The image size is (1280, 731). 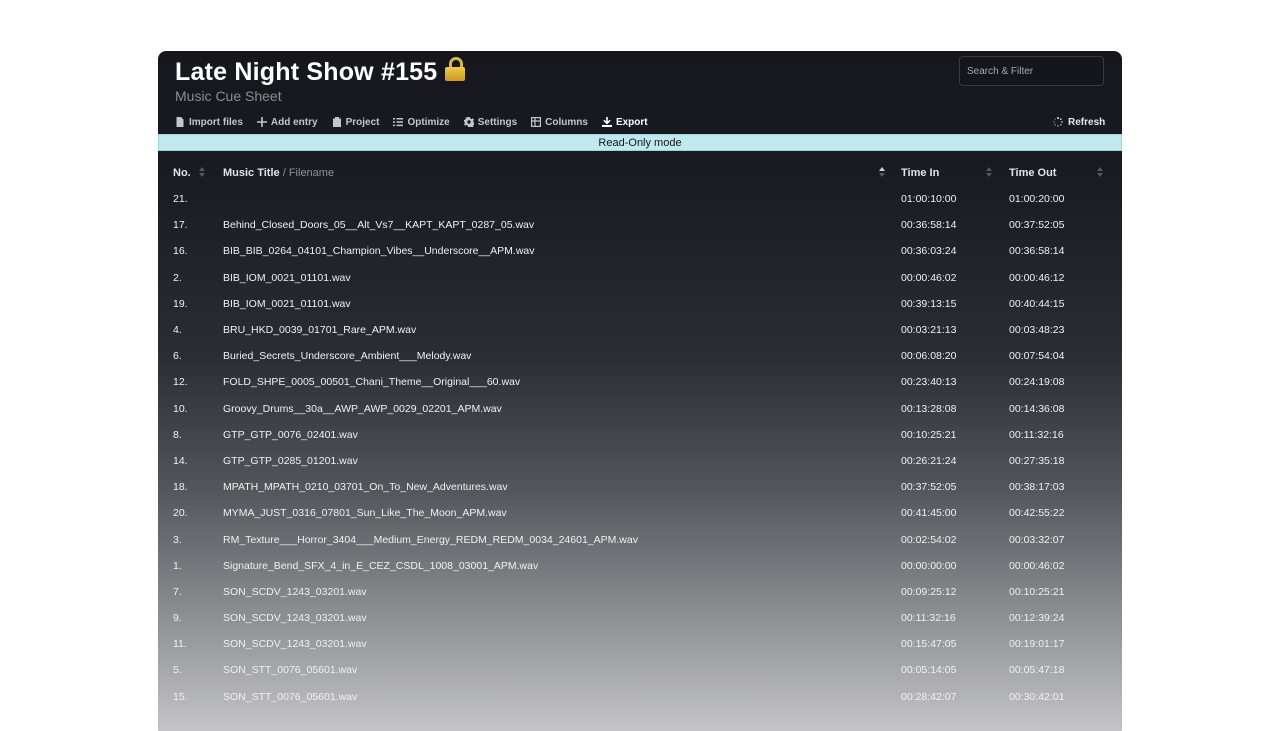 What do you see at coordinates (177, 356) in the screenshot?
I see `cell-no: 6.` at bounding box center [177, 356].